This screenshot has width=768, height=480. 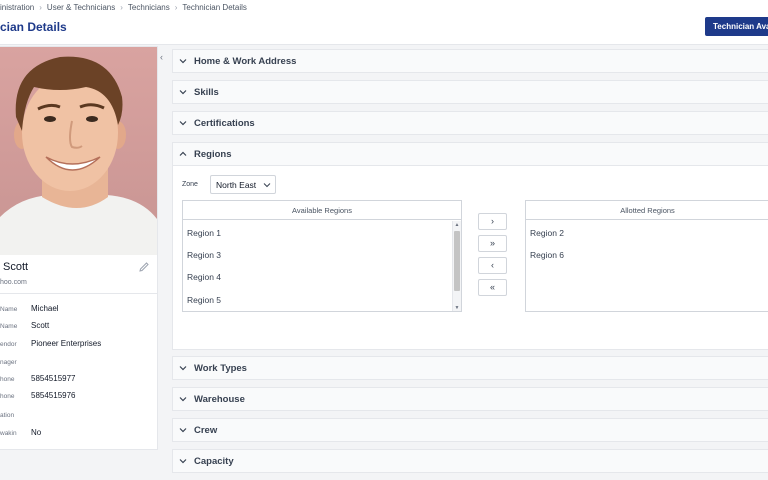 I want to click on field-walkin: wakin No, so click(x=78, y=435).